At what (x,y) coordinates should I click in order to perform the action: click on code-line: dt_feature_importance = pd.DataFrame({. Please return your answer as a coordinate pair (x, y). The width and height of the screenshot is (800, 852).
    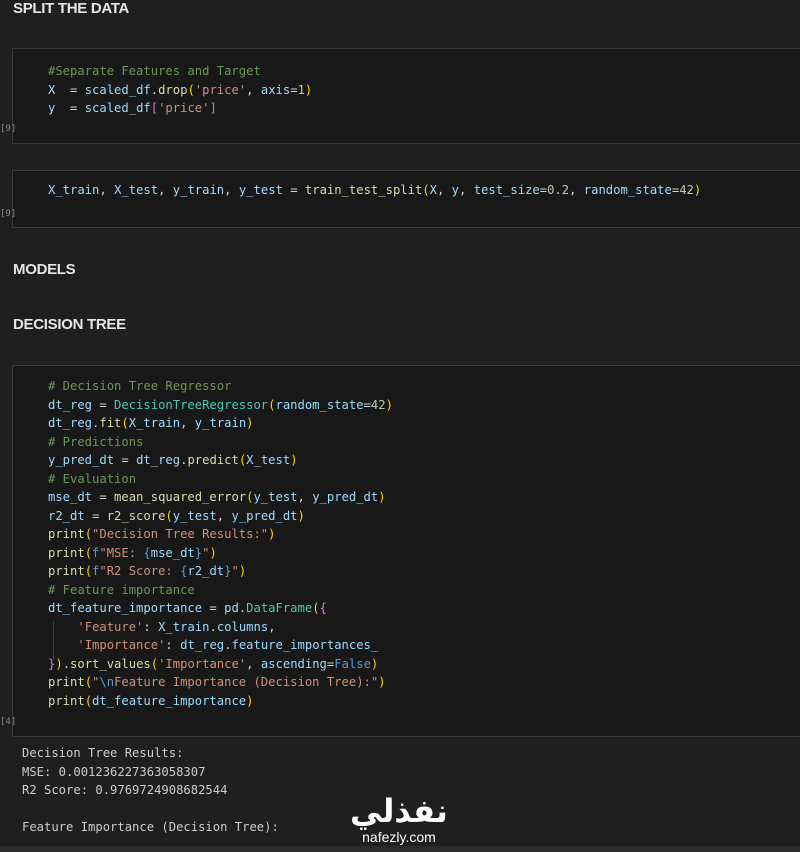
    Looking at the image, I should click on (187, 608).